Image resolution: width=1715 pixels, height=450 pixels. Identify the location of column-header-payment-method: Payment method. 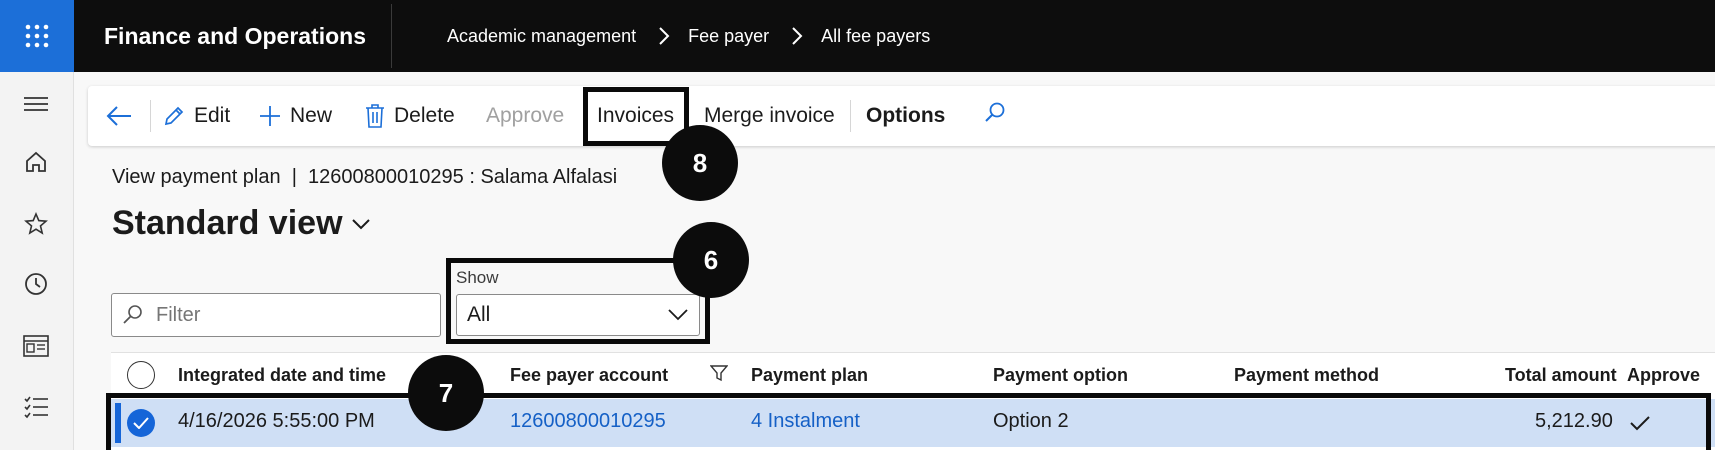
(1306, 375).